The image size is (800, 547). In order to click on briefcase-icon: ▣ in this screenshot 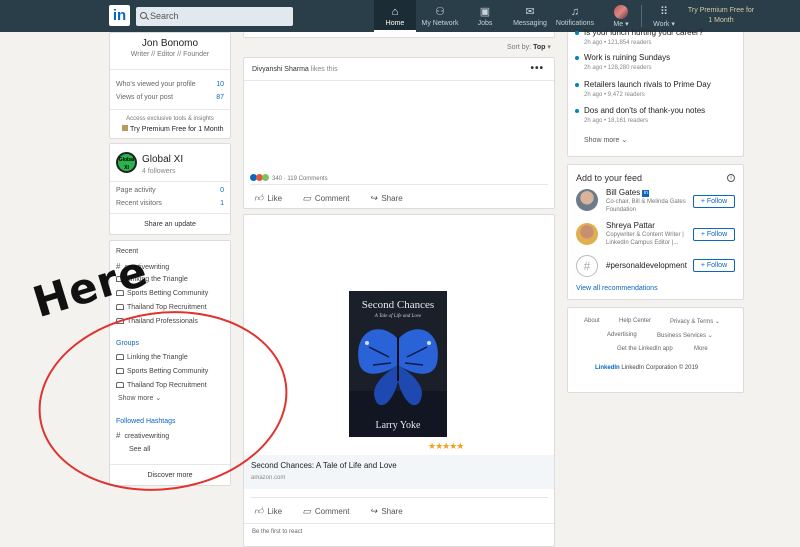, I will do `click(485, 12)`.